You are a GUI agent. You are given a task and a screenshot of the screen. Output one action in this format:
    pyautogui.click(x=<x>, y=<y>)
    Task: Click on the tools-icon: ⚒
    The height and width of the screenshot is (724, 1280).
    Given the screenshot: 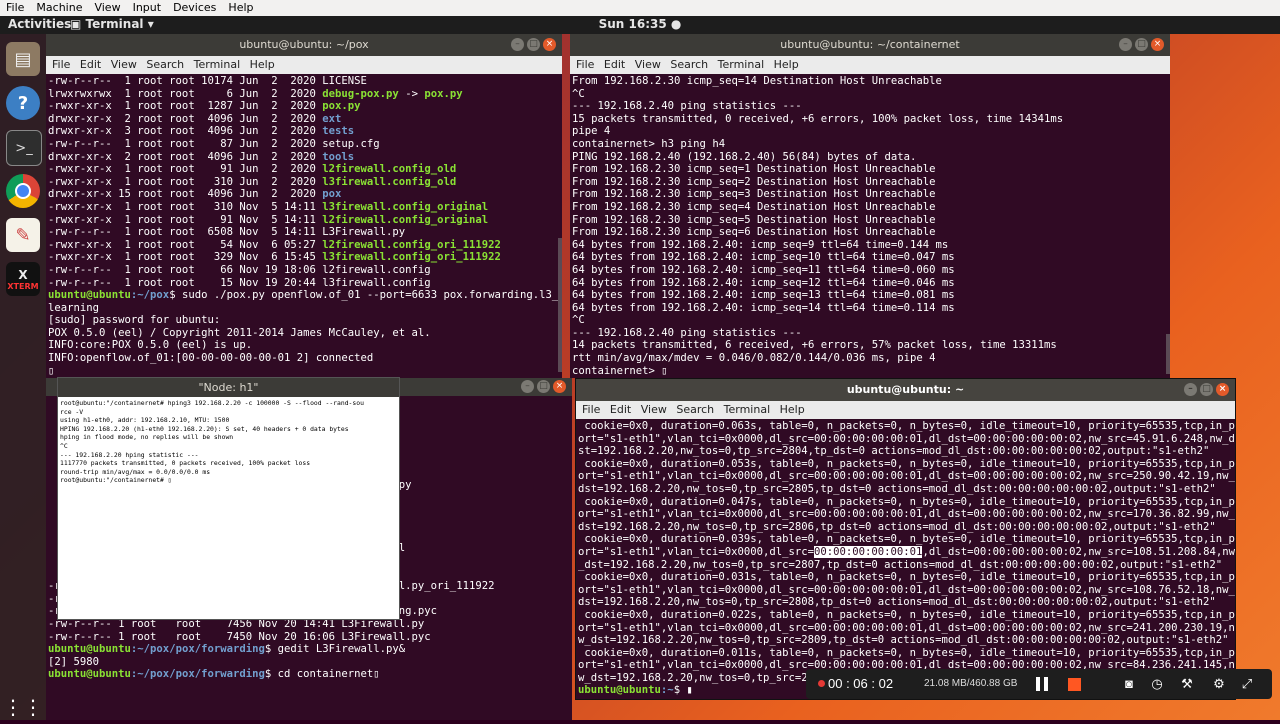 What is the action you would take?
    pyautogui.click(x=1187, y=684)
    